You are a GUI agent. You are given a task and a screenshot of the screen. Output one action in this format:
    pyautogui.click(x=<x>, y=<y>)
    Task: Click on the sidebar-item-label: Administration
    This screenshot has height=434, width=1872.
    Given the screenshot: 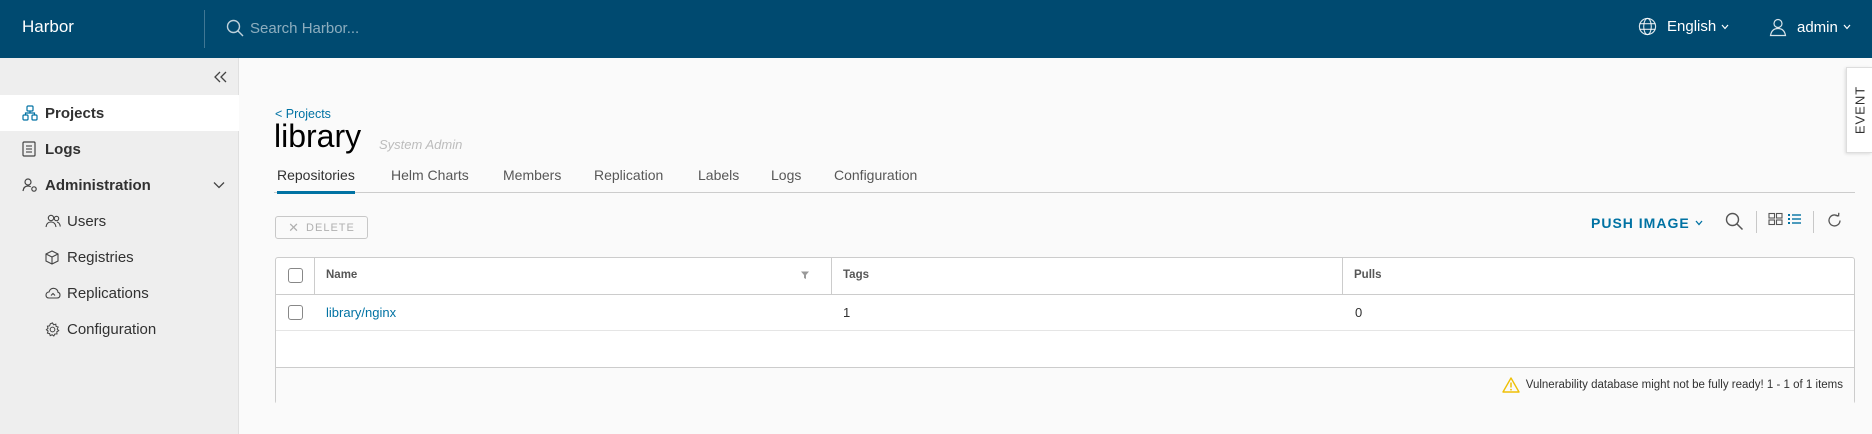 What is the action you would take?
    pyautogui.click(x=98, y=185)
    